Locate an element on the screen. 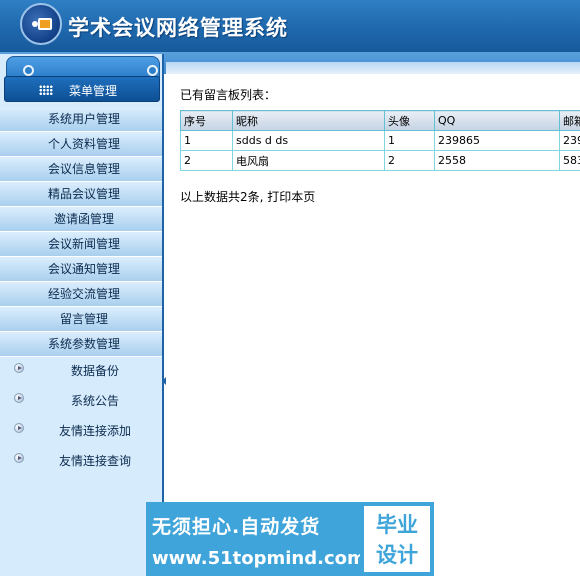 This screenshot has width=580, height=576. sidebar-binder is located at coordinates (83, 67).